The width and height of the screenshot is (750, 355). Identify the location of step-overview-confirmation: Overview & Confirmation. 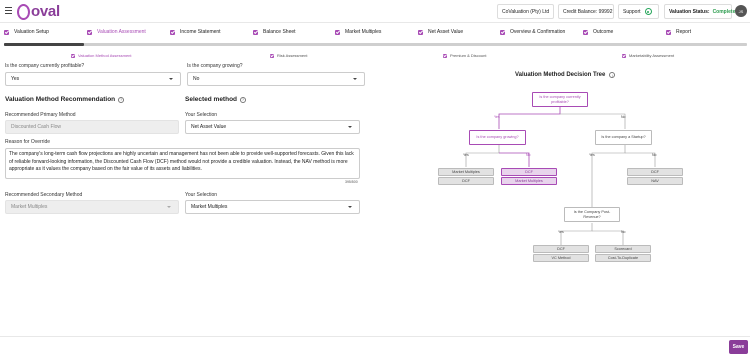
(532, 32).